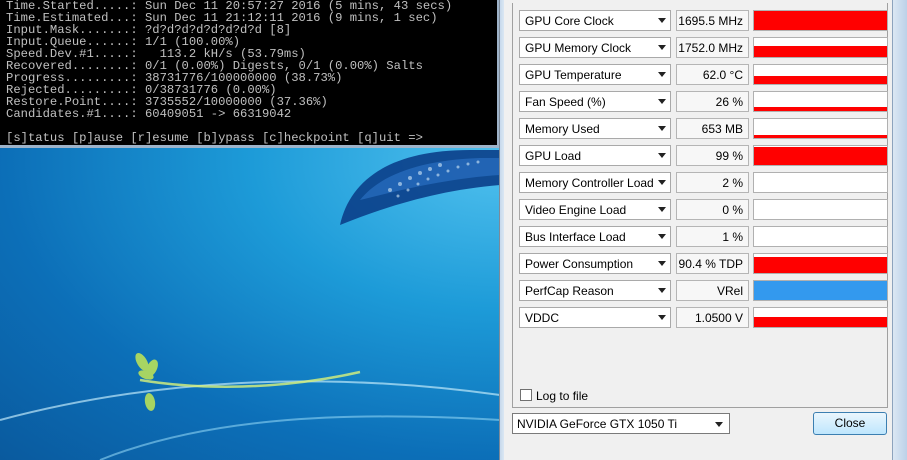  Describe the element at coordinates (569, 291) in the screenshot. I see `sensor-label: PerfCap Reason` at that location.